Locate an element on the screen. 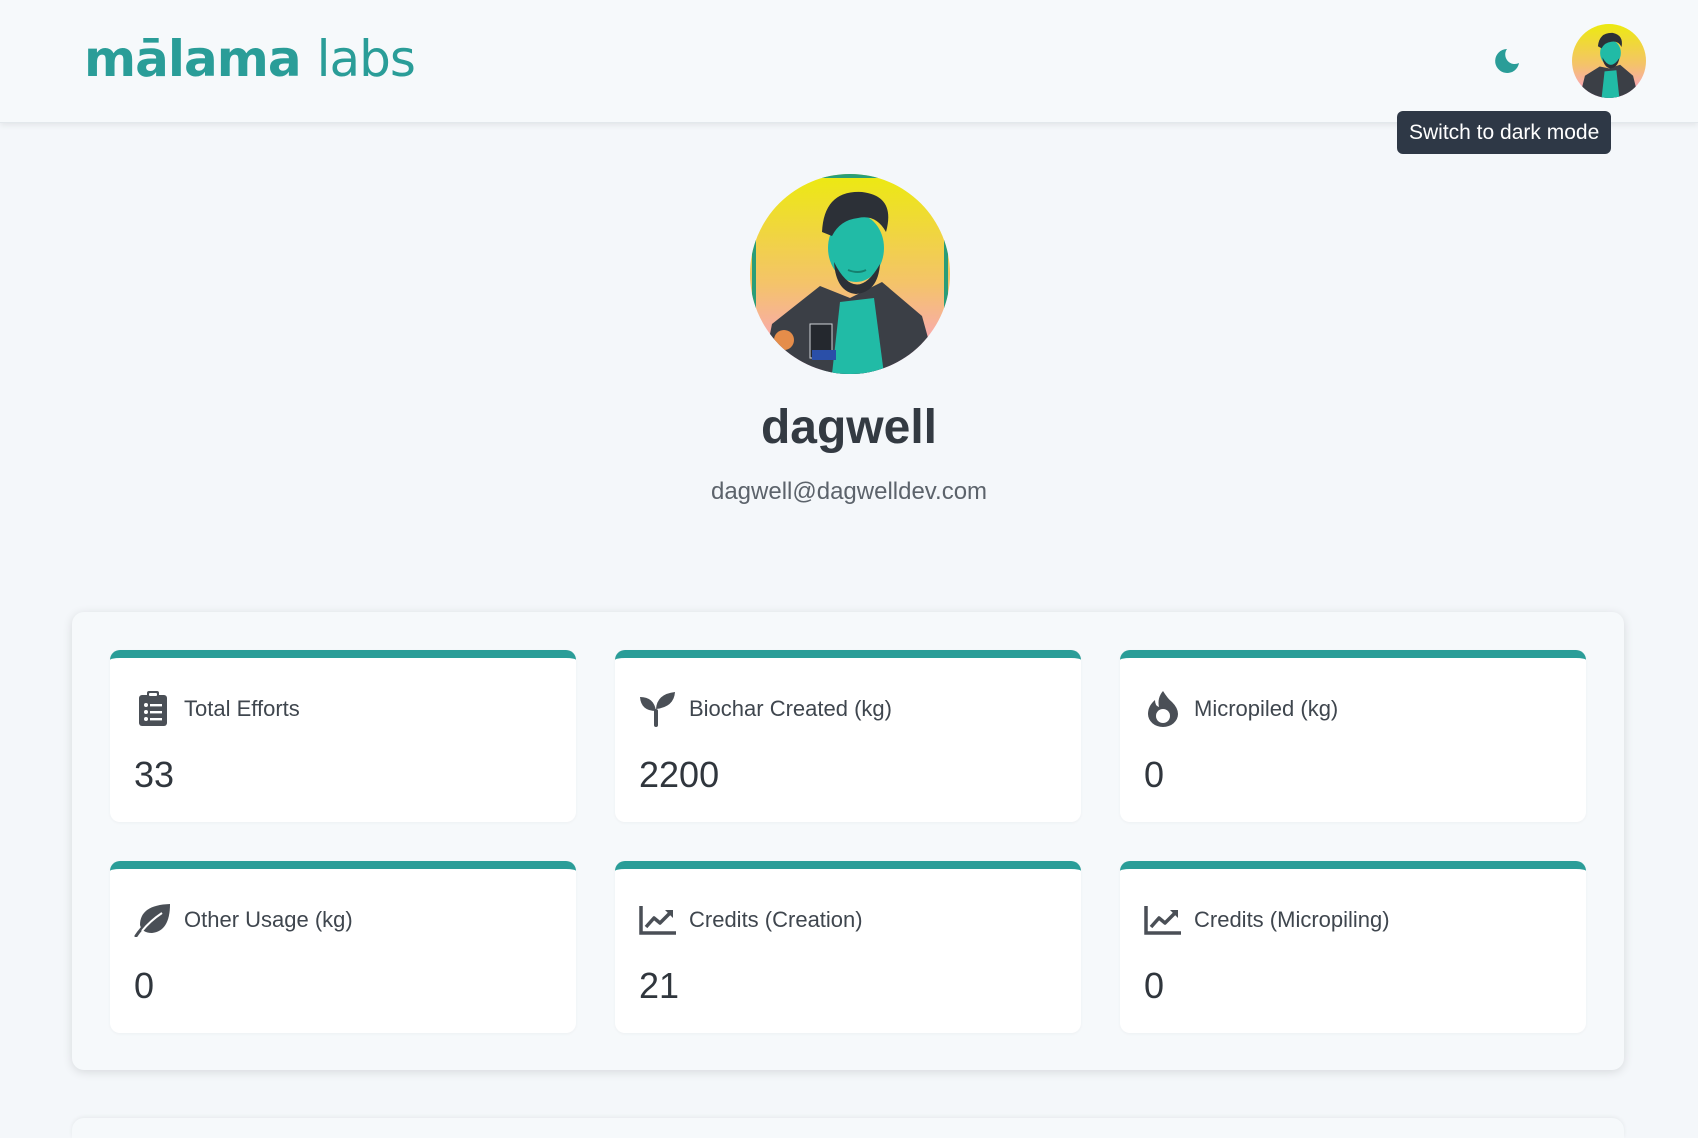 The image size is (1698, 1138). stat-label: Credits (Creation) is located at coordinates (776, 919).